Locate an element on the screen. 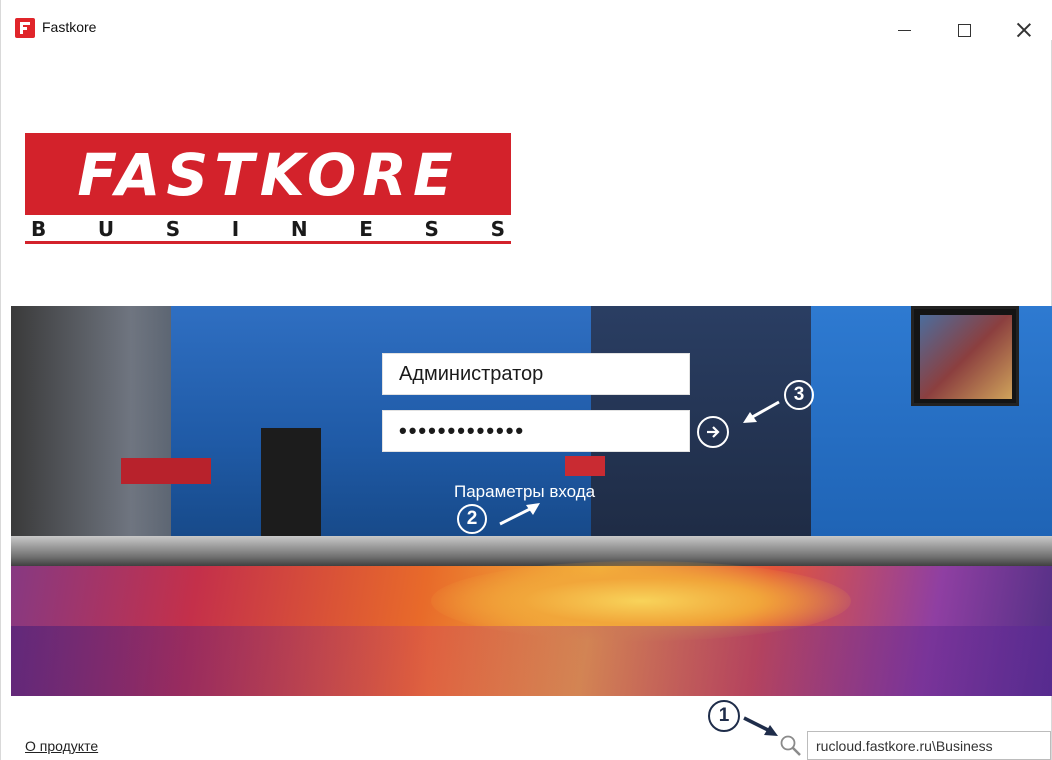 This screenshot has width=1052, height=760. close-button is located at coordinates (1024, 28).